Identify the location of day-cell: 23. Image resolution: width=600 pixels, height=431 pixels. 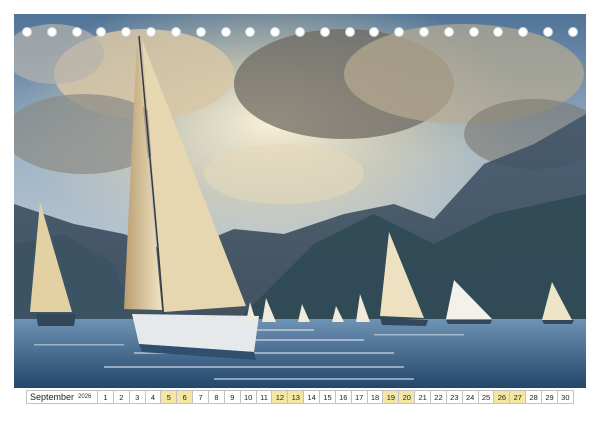
(454, 397).